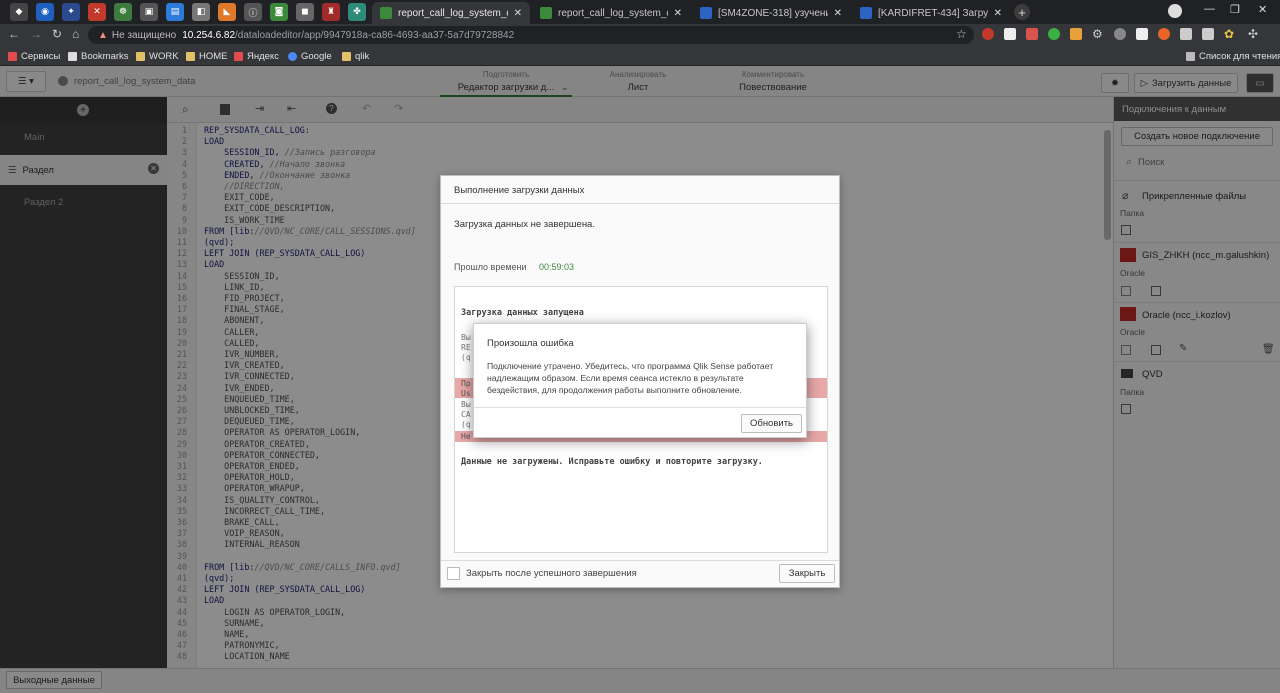 The image size is (1280, 693). Describe the element at coordinates (1239, 56) in the screenshot. I see `reading-list-label: Список для чтения` at that location.